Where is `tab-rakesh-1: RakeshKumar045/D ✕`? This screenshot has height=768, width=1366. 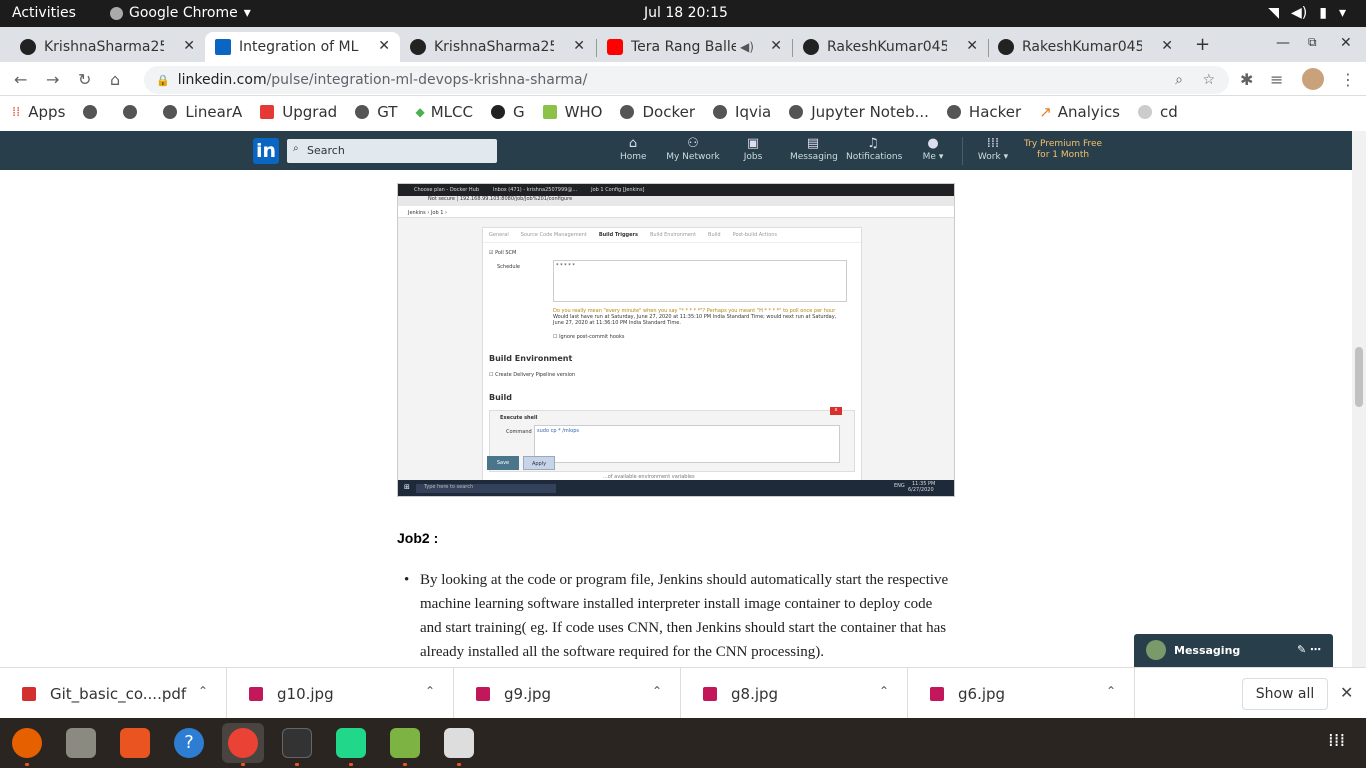
tab-rakesh-1: RakeshKumar045/D ✕ is located at coordinates (890, 47).